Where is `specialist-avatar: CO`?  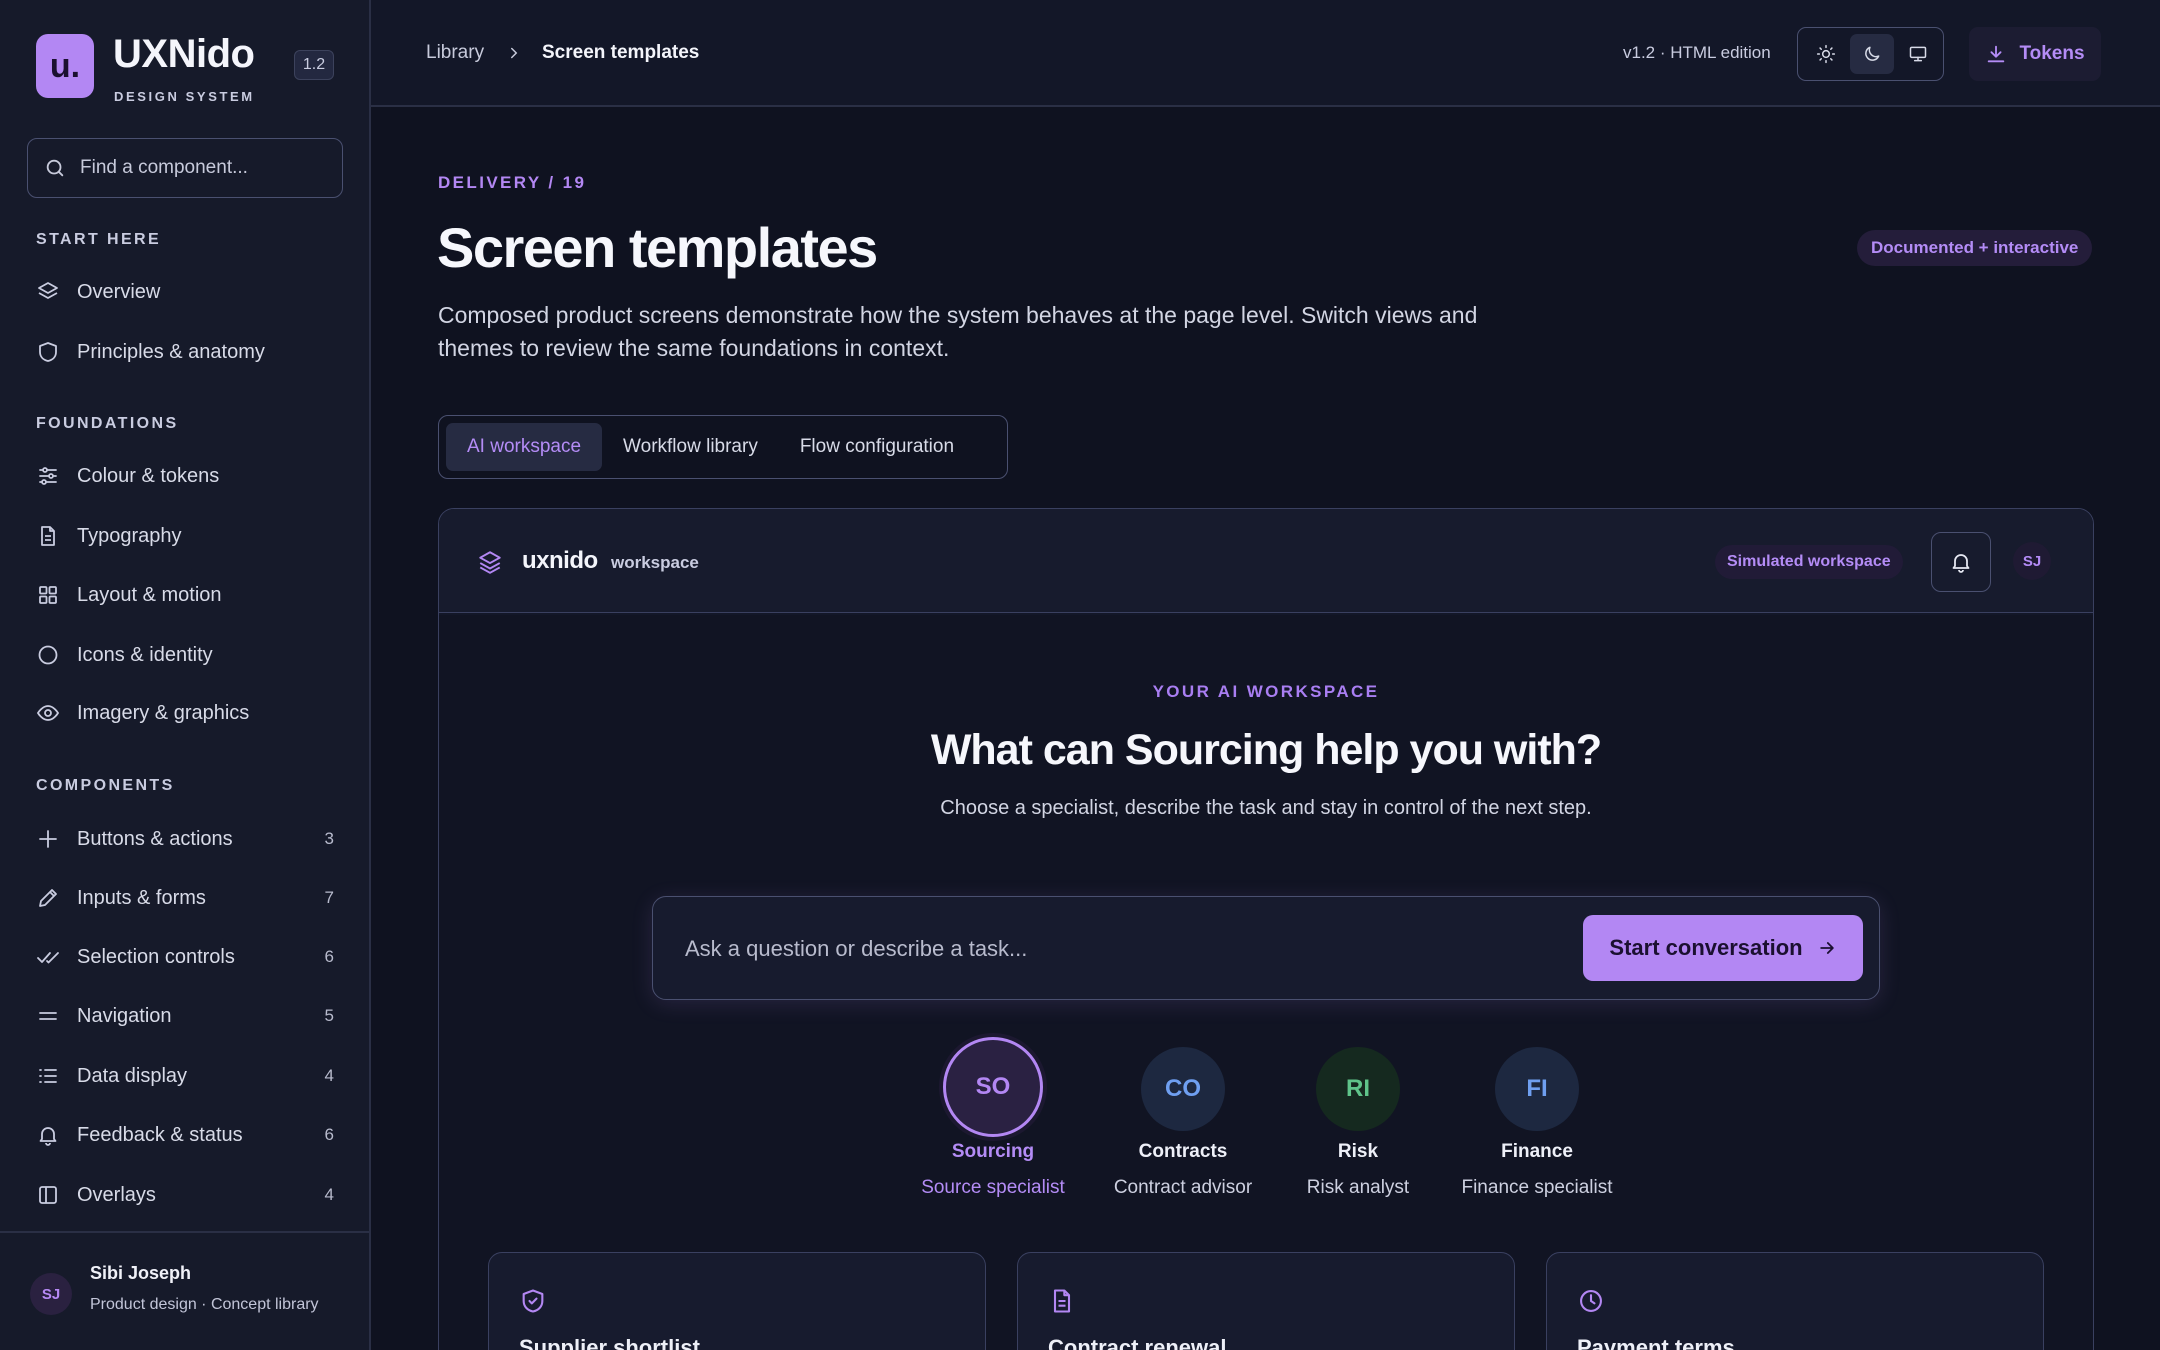
specialist-avatar: CO is located at coordinates (1183, 1089).